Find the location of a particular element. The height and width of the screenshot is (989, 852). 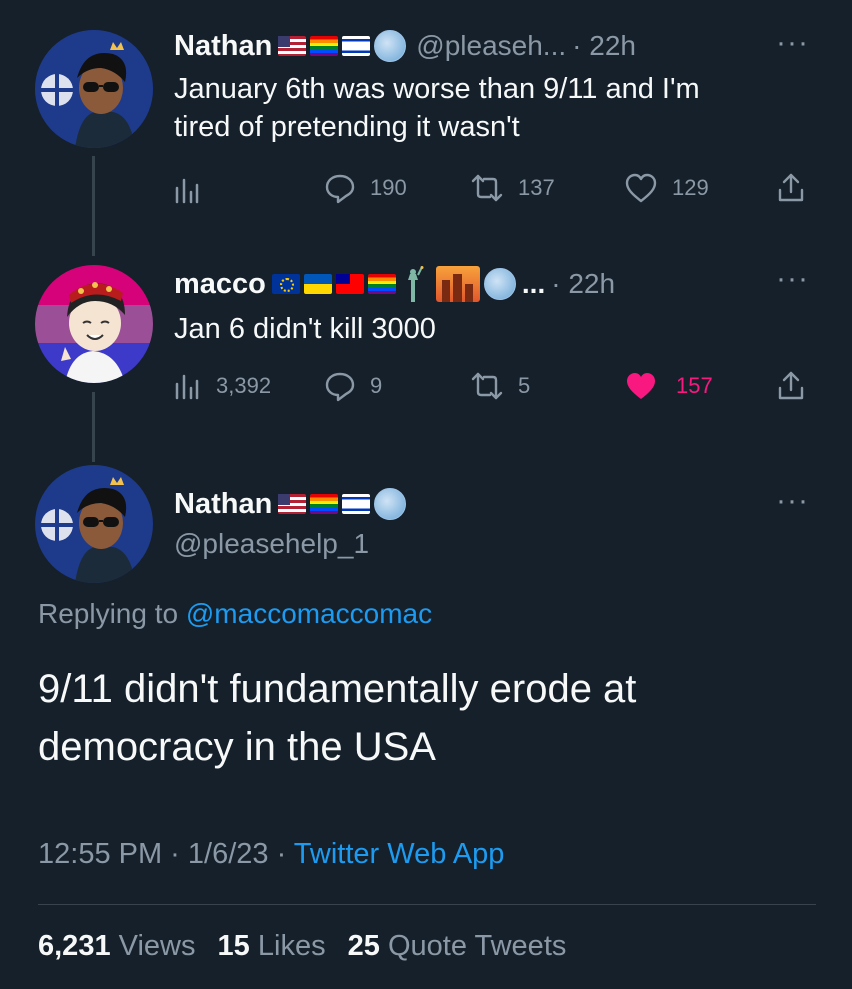

main-header: Nathan is located at coordinates (290, 504).